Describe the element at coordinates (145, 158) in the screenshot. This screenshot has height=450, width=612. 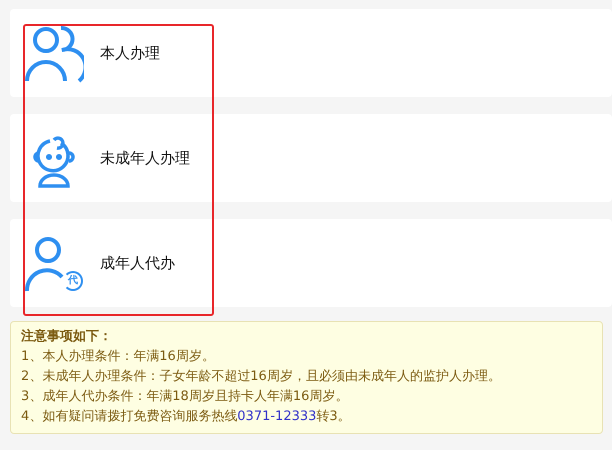
I see `option-label: 未成年人办理` at that location.